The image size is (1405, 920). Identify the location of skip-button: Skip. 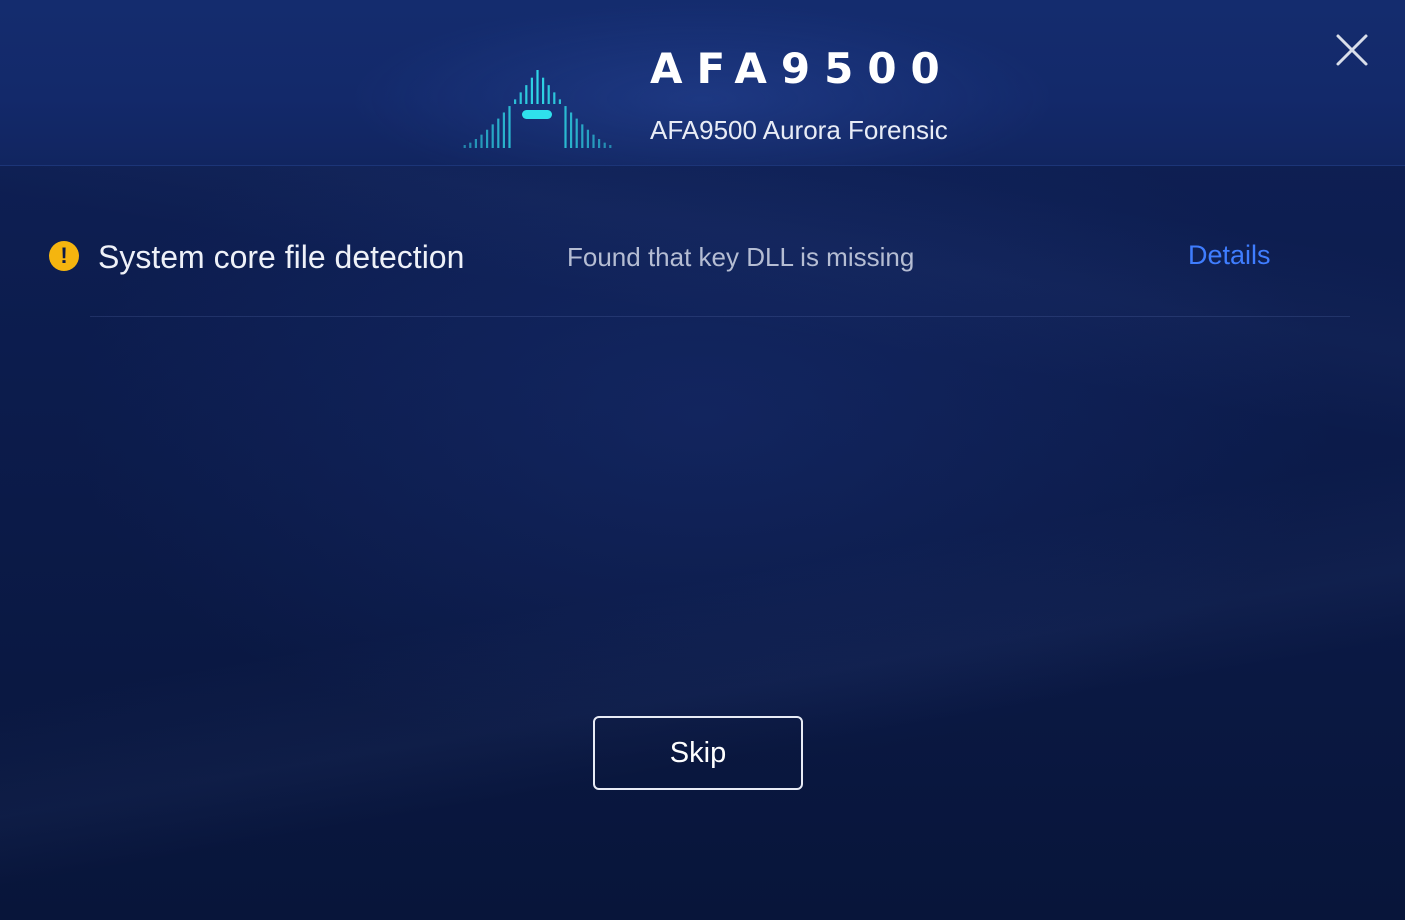
(698, 753).